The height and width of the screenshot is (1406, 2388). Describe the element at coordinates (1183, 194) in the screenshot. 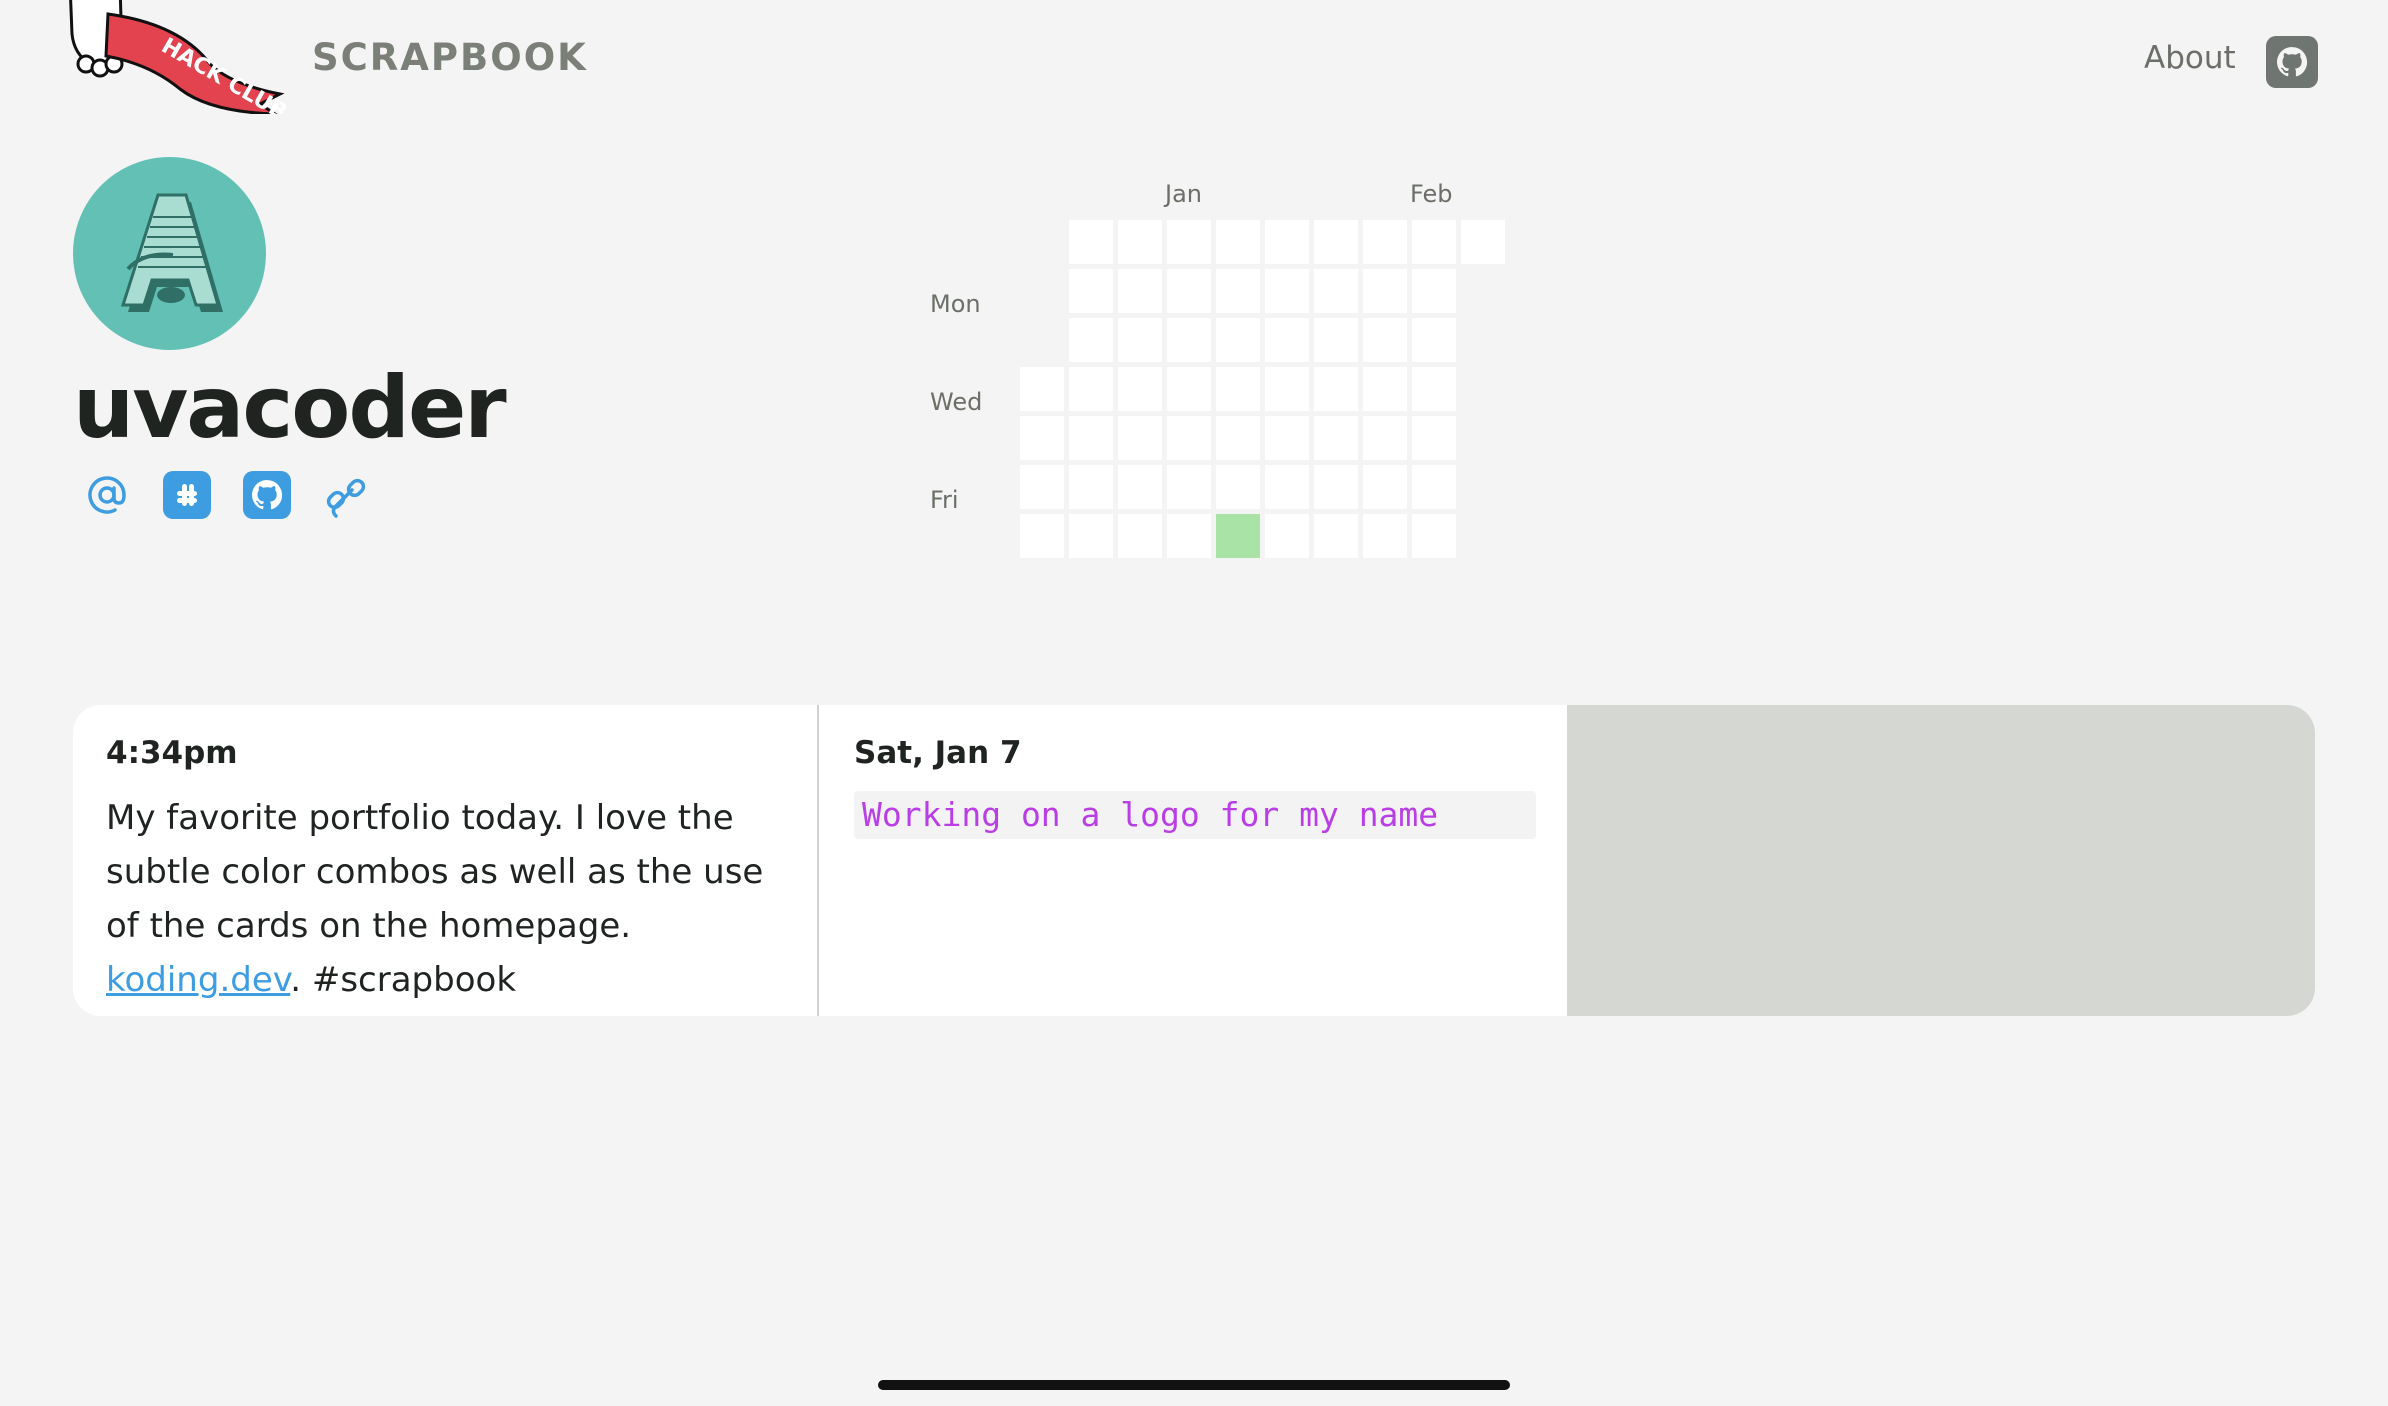

I see `month-label: Jan` at that location.